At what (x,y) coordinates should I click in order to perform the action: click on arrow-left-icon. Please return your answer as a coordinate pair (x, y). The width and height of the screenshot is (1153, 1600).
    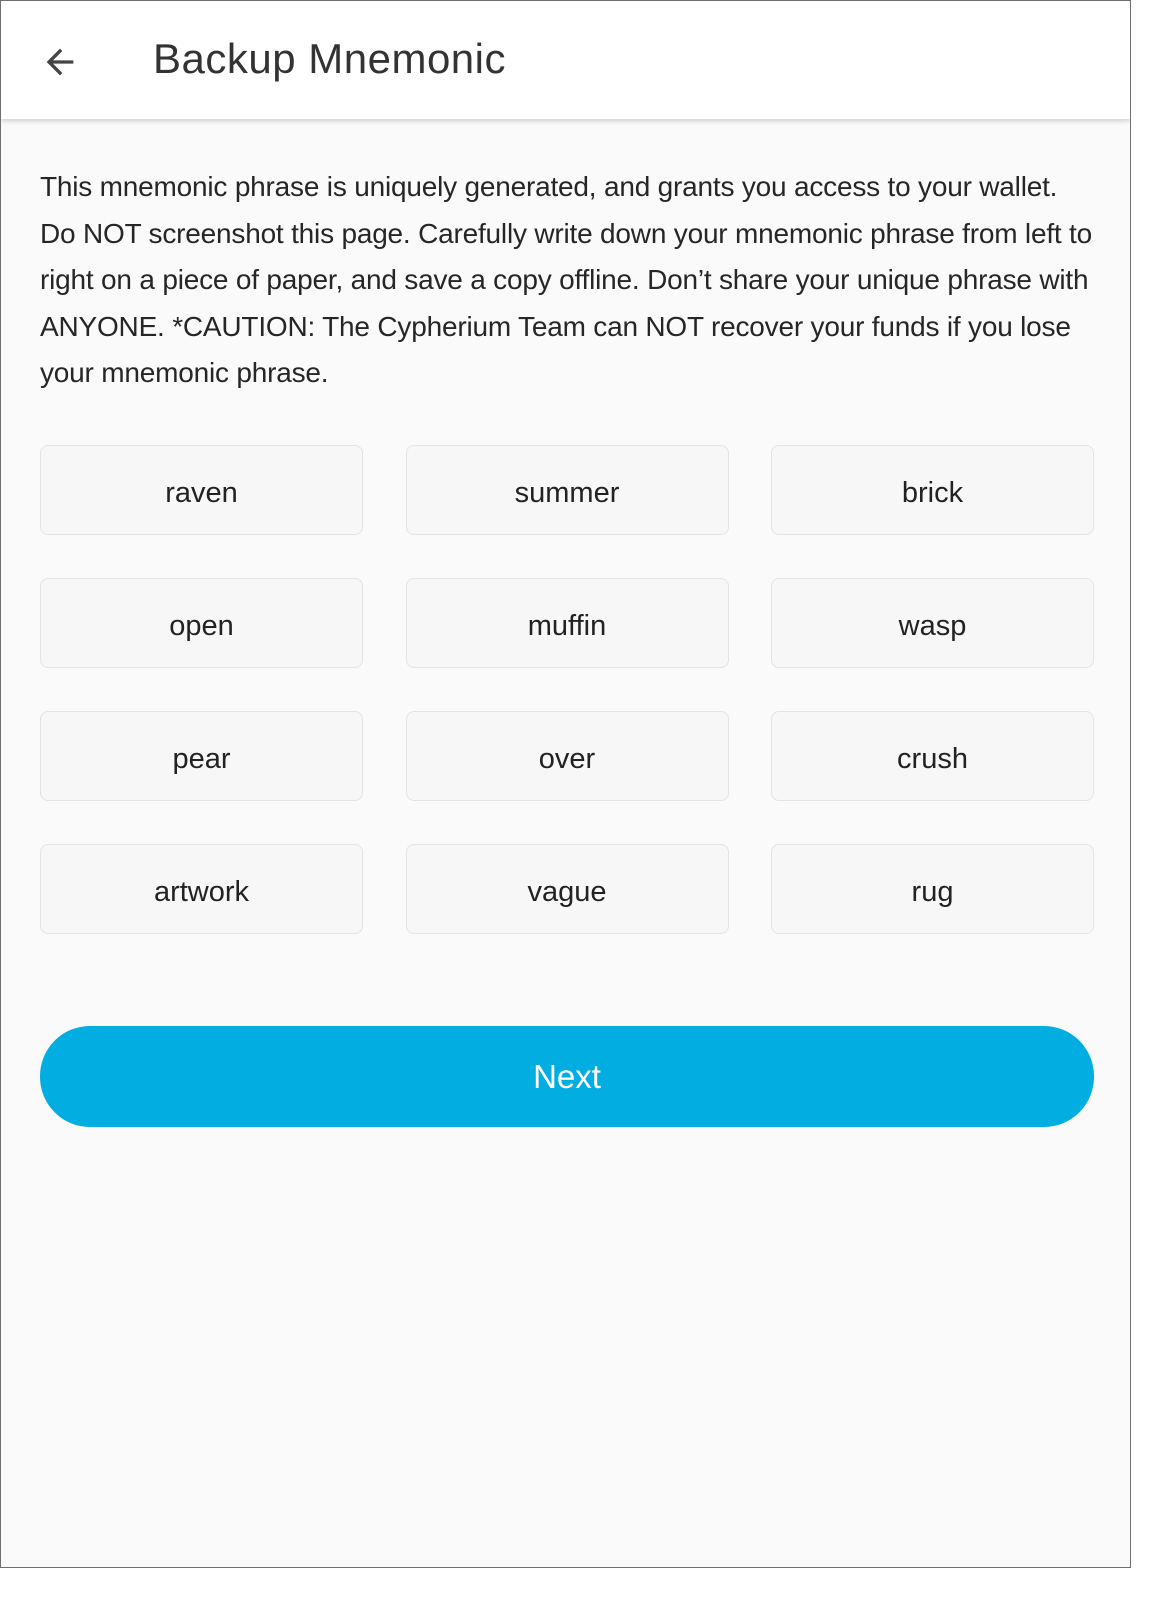
    Looking at the image, I should click on (60, 62).